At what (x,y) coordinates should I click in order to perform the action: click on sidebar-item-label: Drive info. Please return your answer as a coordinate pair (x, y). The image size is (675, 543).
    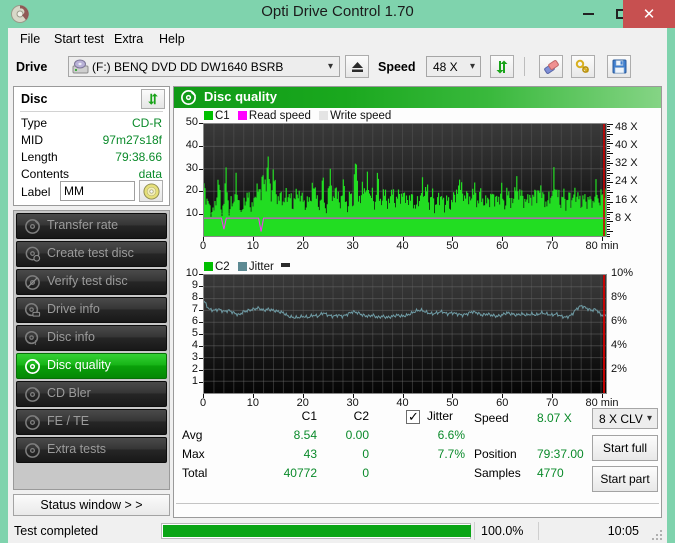
    Looking at the image, I should click on (73, 309).